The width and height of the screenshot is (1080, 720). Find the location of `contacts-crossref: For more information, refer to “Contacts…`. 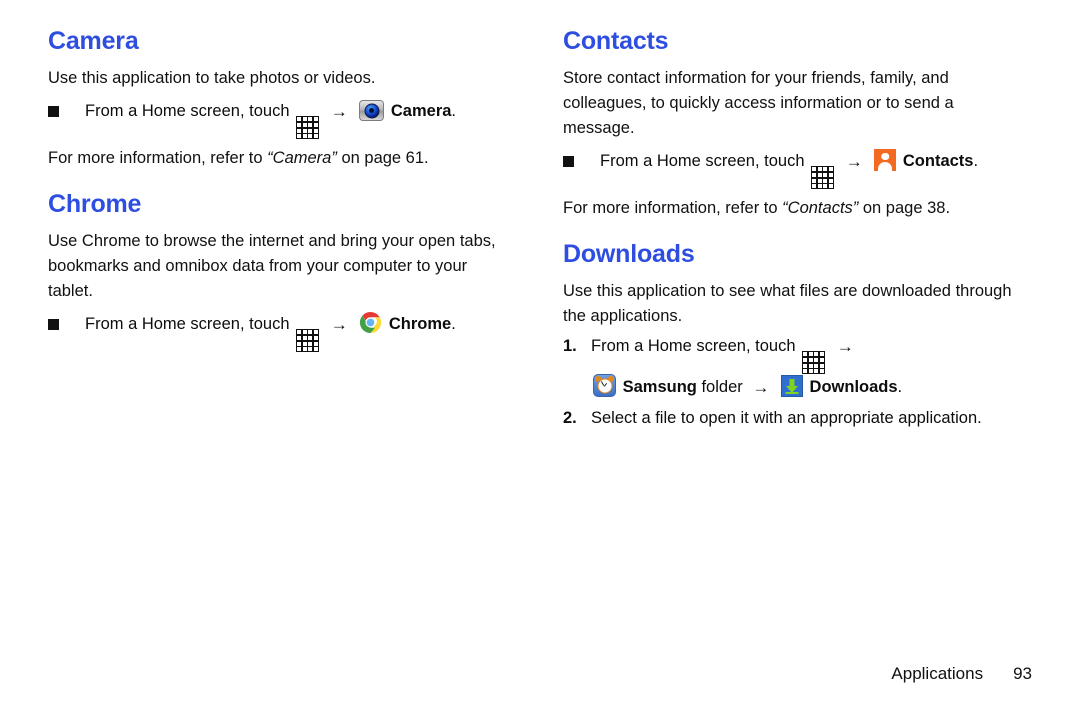

contacts-crossref: For more information, refer to “Contacts… is located at coordinates (790, 208).